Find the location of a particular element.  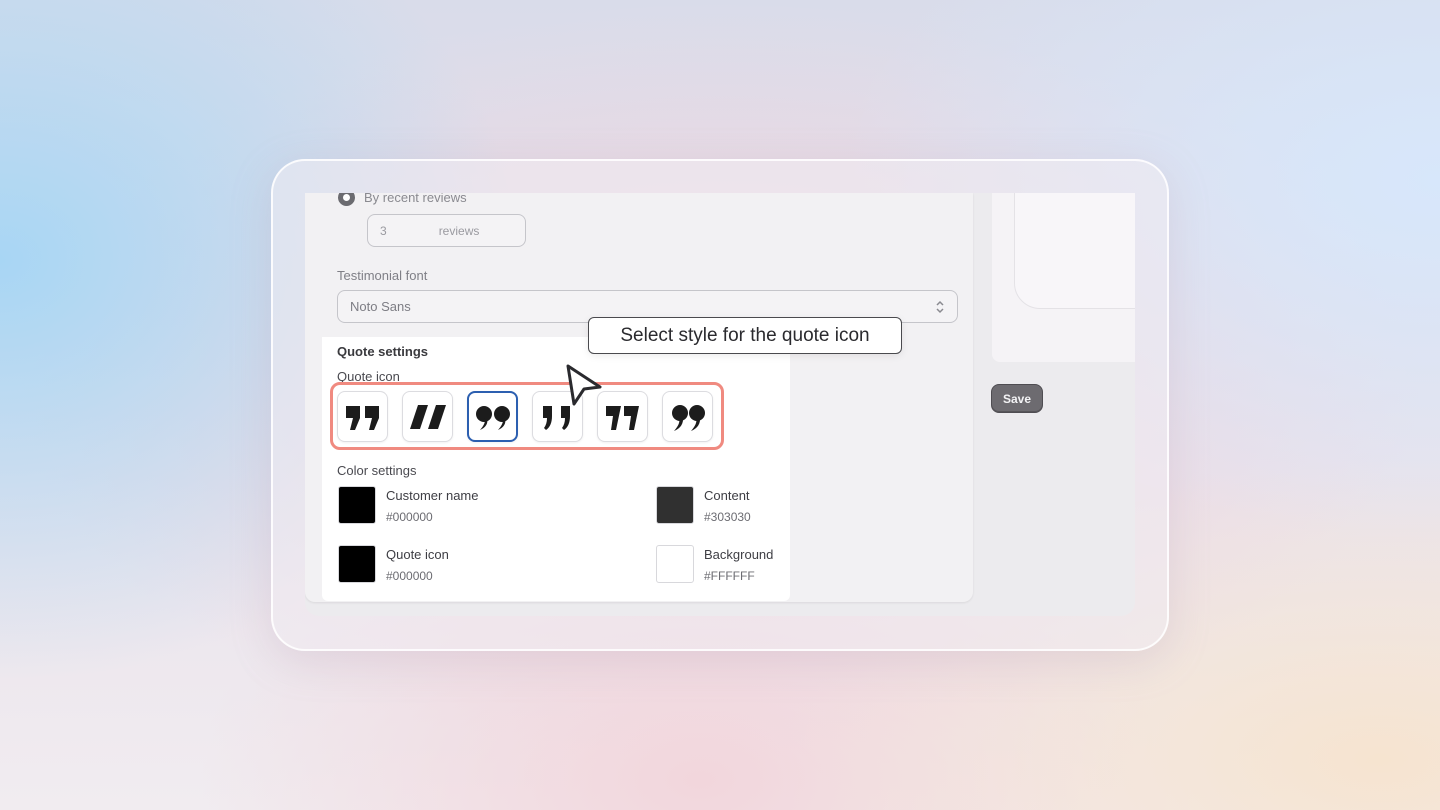

save-button: Save is located at coordinates (1017, 398).